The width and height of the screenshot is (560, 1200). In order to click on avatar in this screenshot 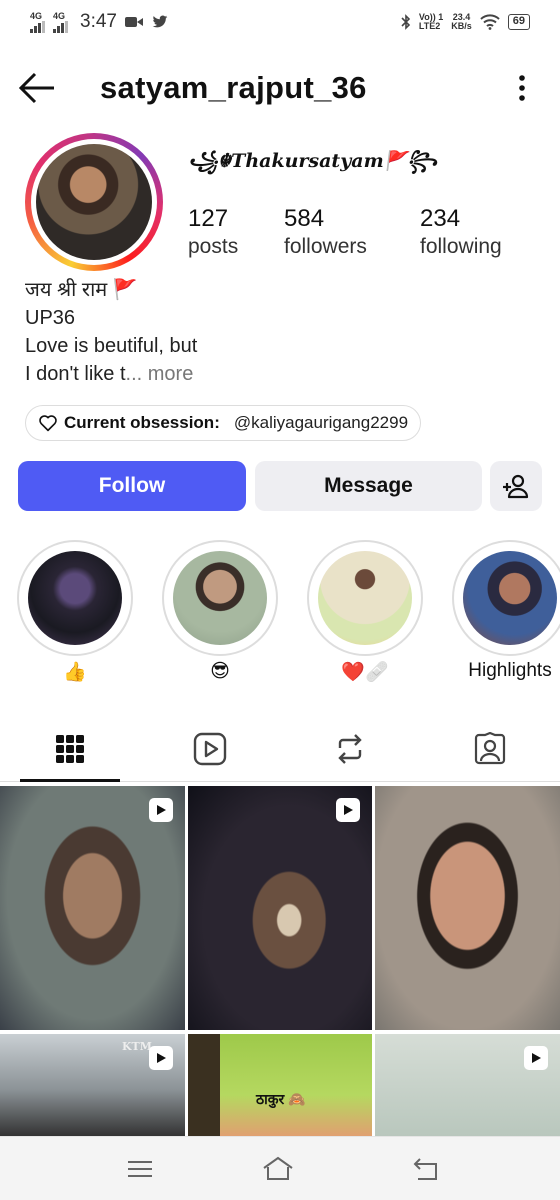, I will do `click(94, 202)`.